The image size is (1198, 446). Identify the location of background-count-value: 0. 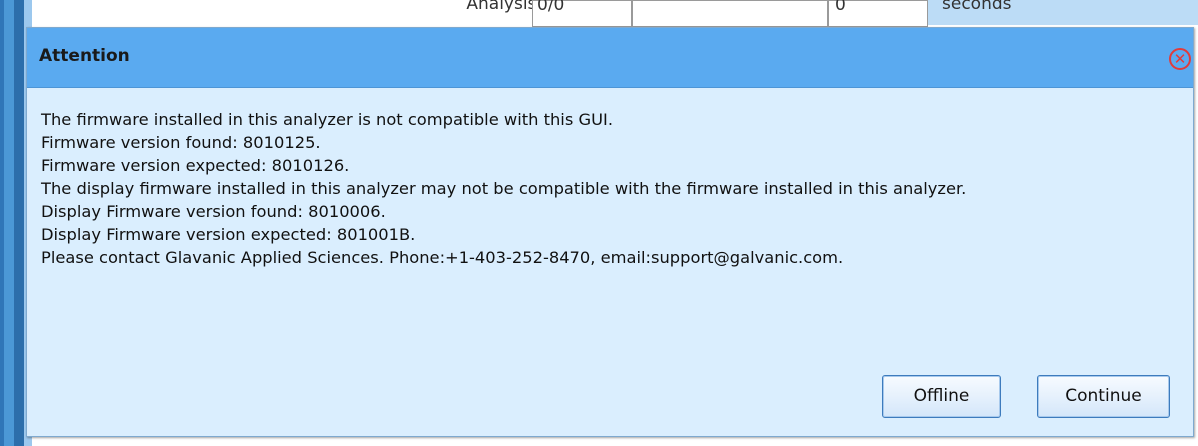
(840, 7).